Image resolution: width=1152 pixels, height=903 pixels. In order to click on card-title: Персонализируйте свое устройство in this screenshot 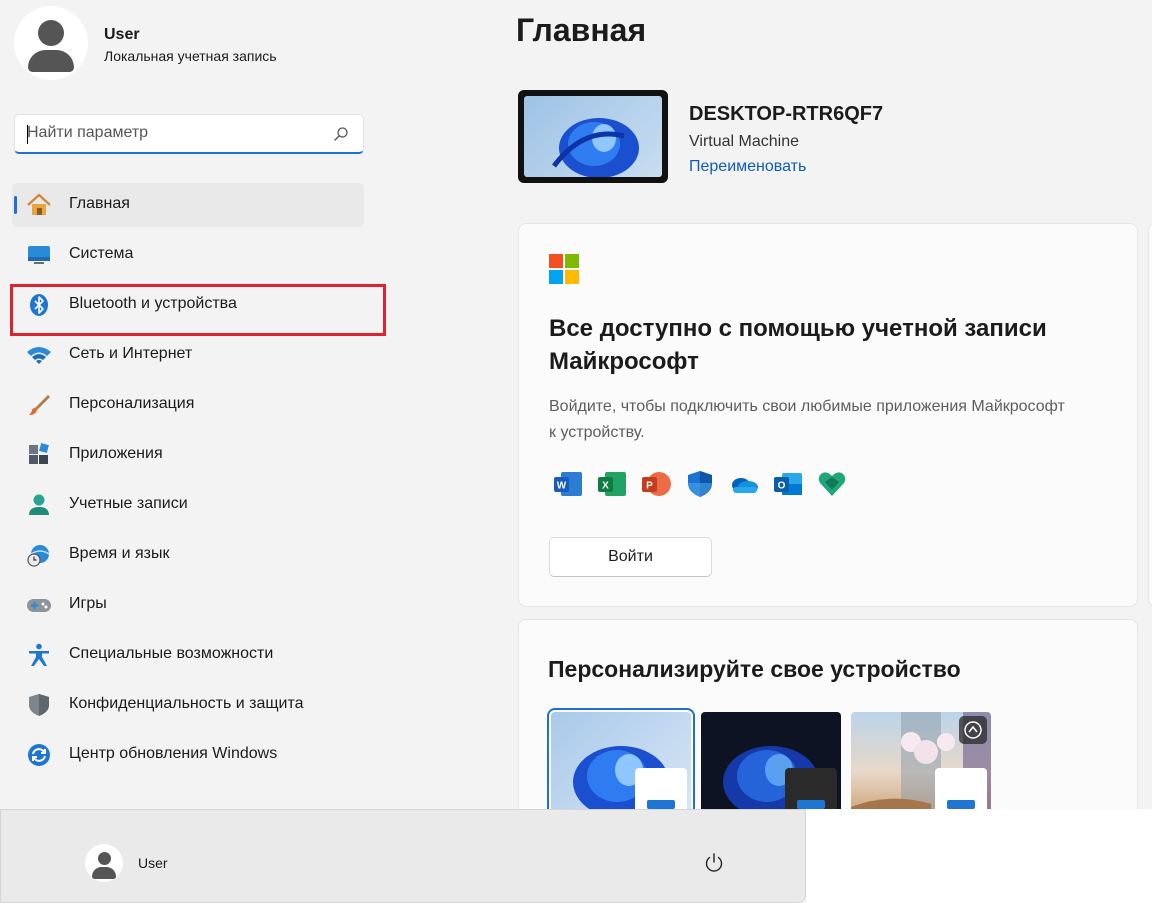, I will do `click(754, 669)`.